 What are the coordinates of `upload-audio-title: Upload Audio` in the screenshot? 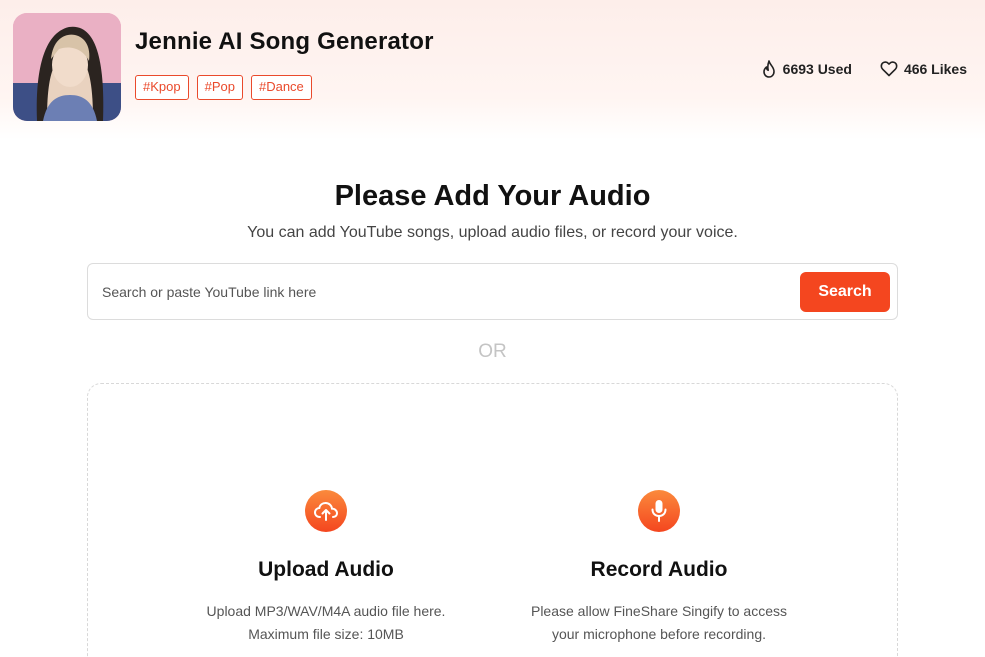 It's located at (326, 569).